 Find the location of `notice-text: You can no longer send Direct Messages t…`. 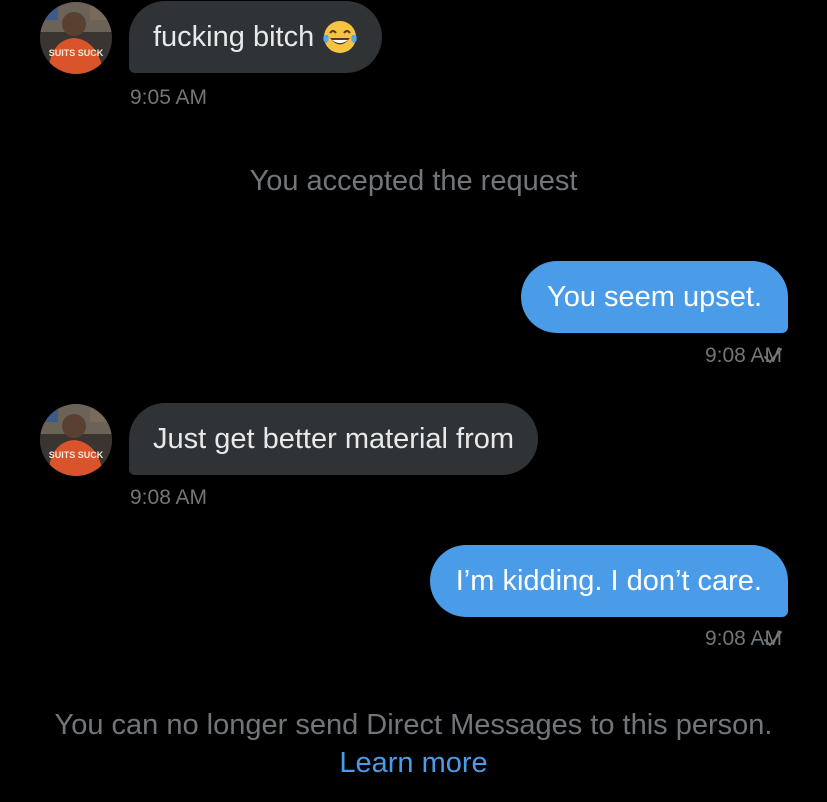

notice-text: You can no longer send Direct Messages t… is located at coordinates (413, 725).